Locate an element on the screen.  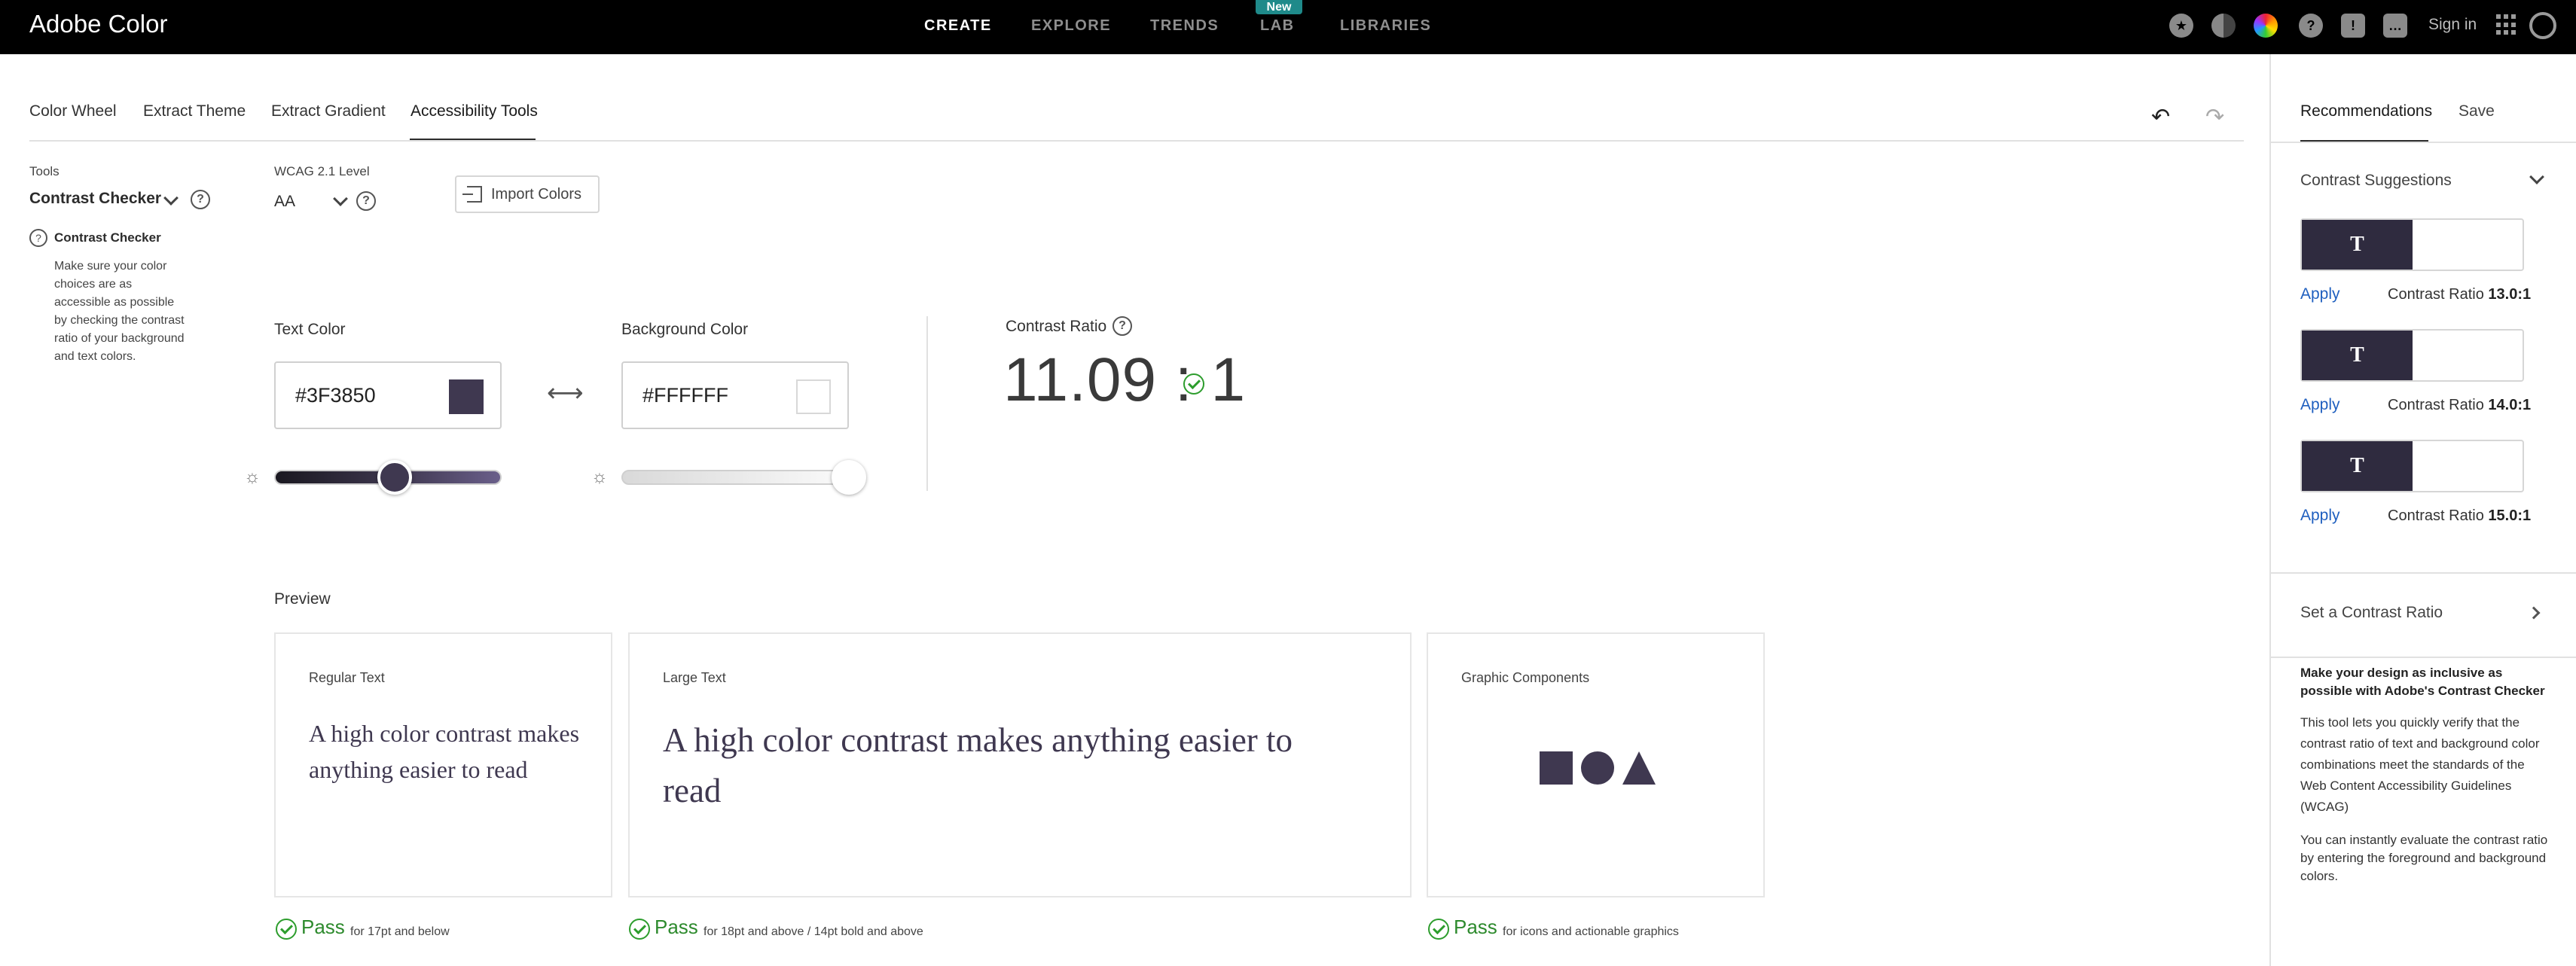
card-title: Graphic Components is located at coordinates (1526, 677).